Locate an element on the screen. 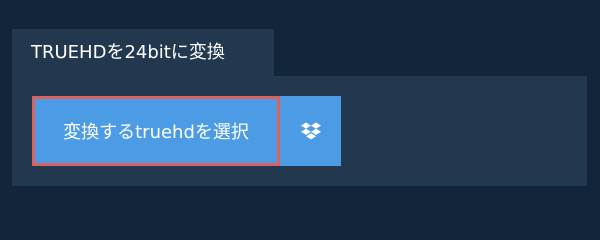 This screenshot has width=600, height=240. select-file-button: 変換するtruehdを選択 is located at coordinates (156, 131).